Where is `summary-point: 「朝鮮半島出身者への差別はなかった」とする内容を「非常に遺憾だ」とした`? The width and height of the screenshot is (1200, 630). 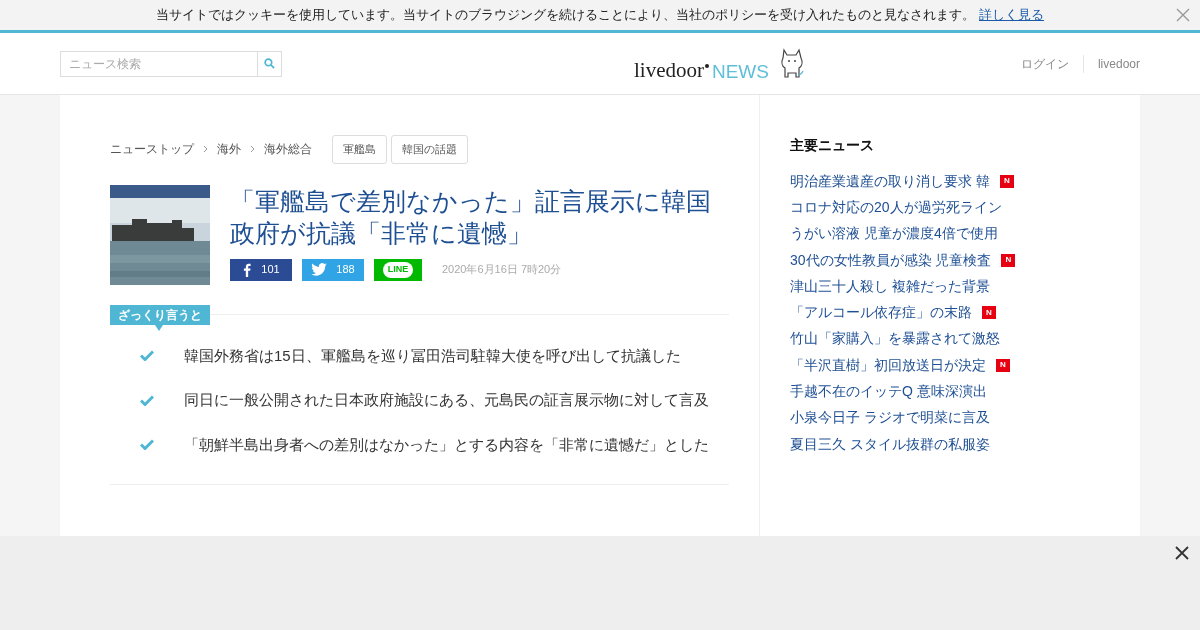 summary-point: 「朝鮮半島出身者への差別はなかった」とする内容を「非常に遺憾だ」とした is located at coordinates (446, 444).